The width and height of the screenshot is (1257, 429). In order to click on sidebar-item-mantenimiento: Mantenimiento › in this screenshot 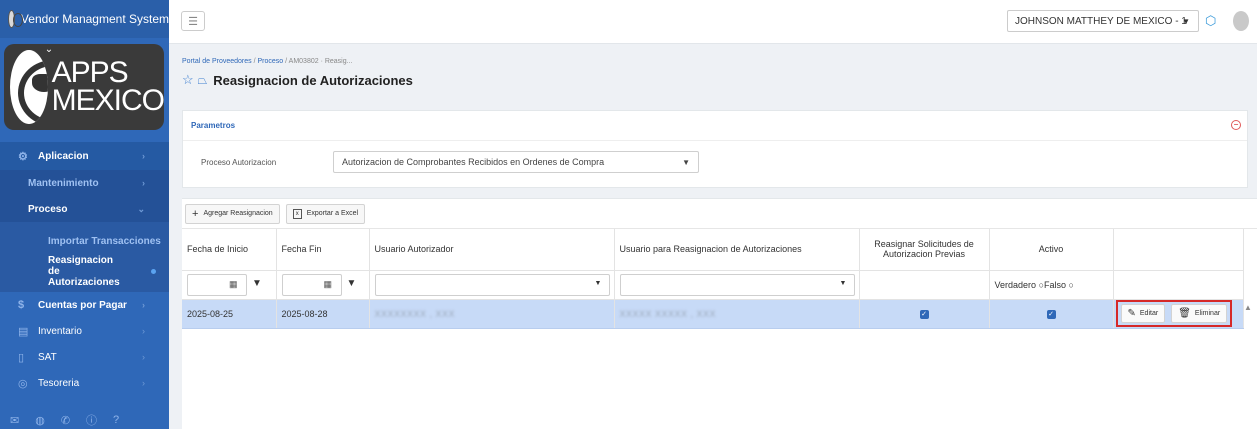, I will do `click(84, 183)`.